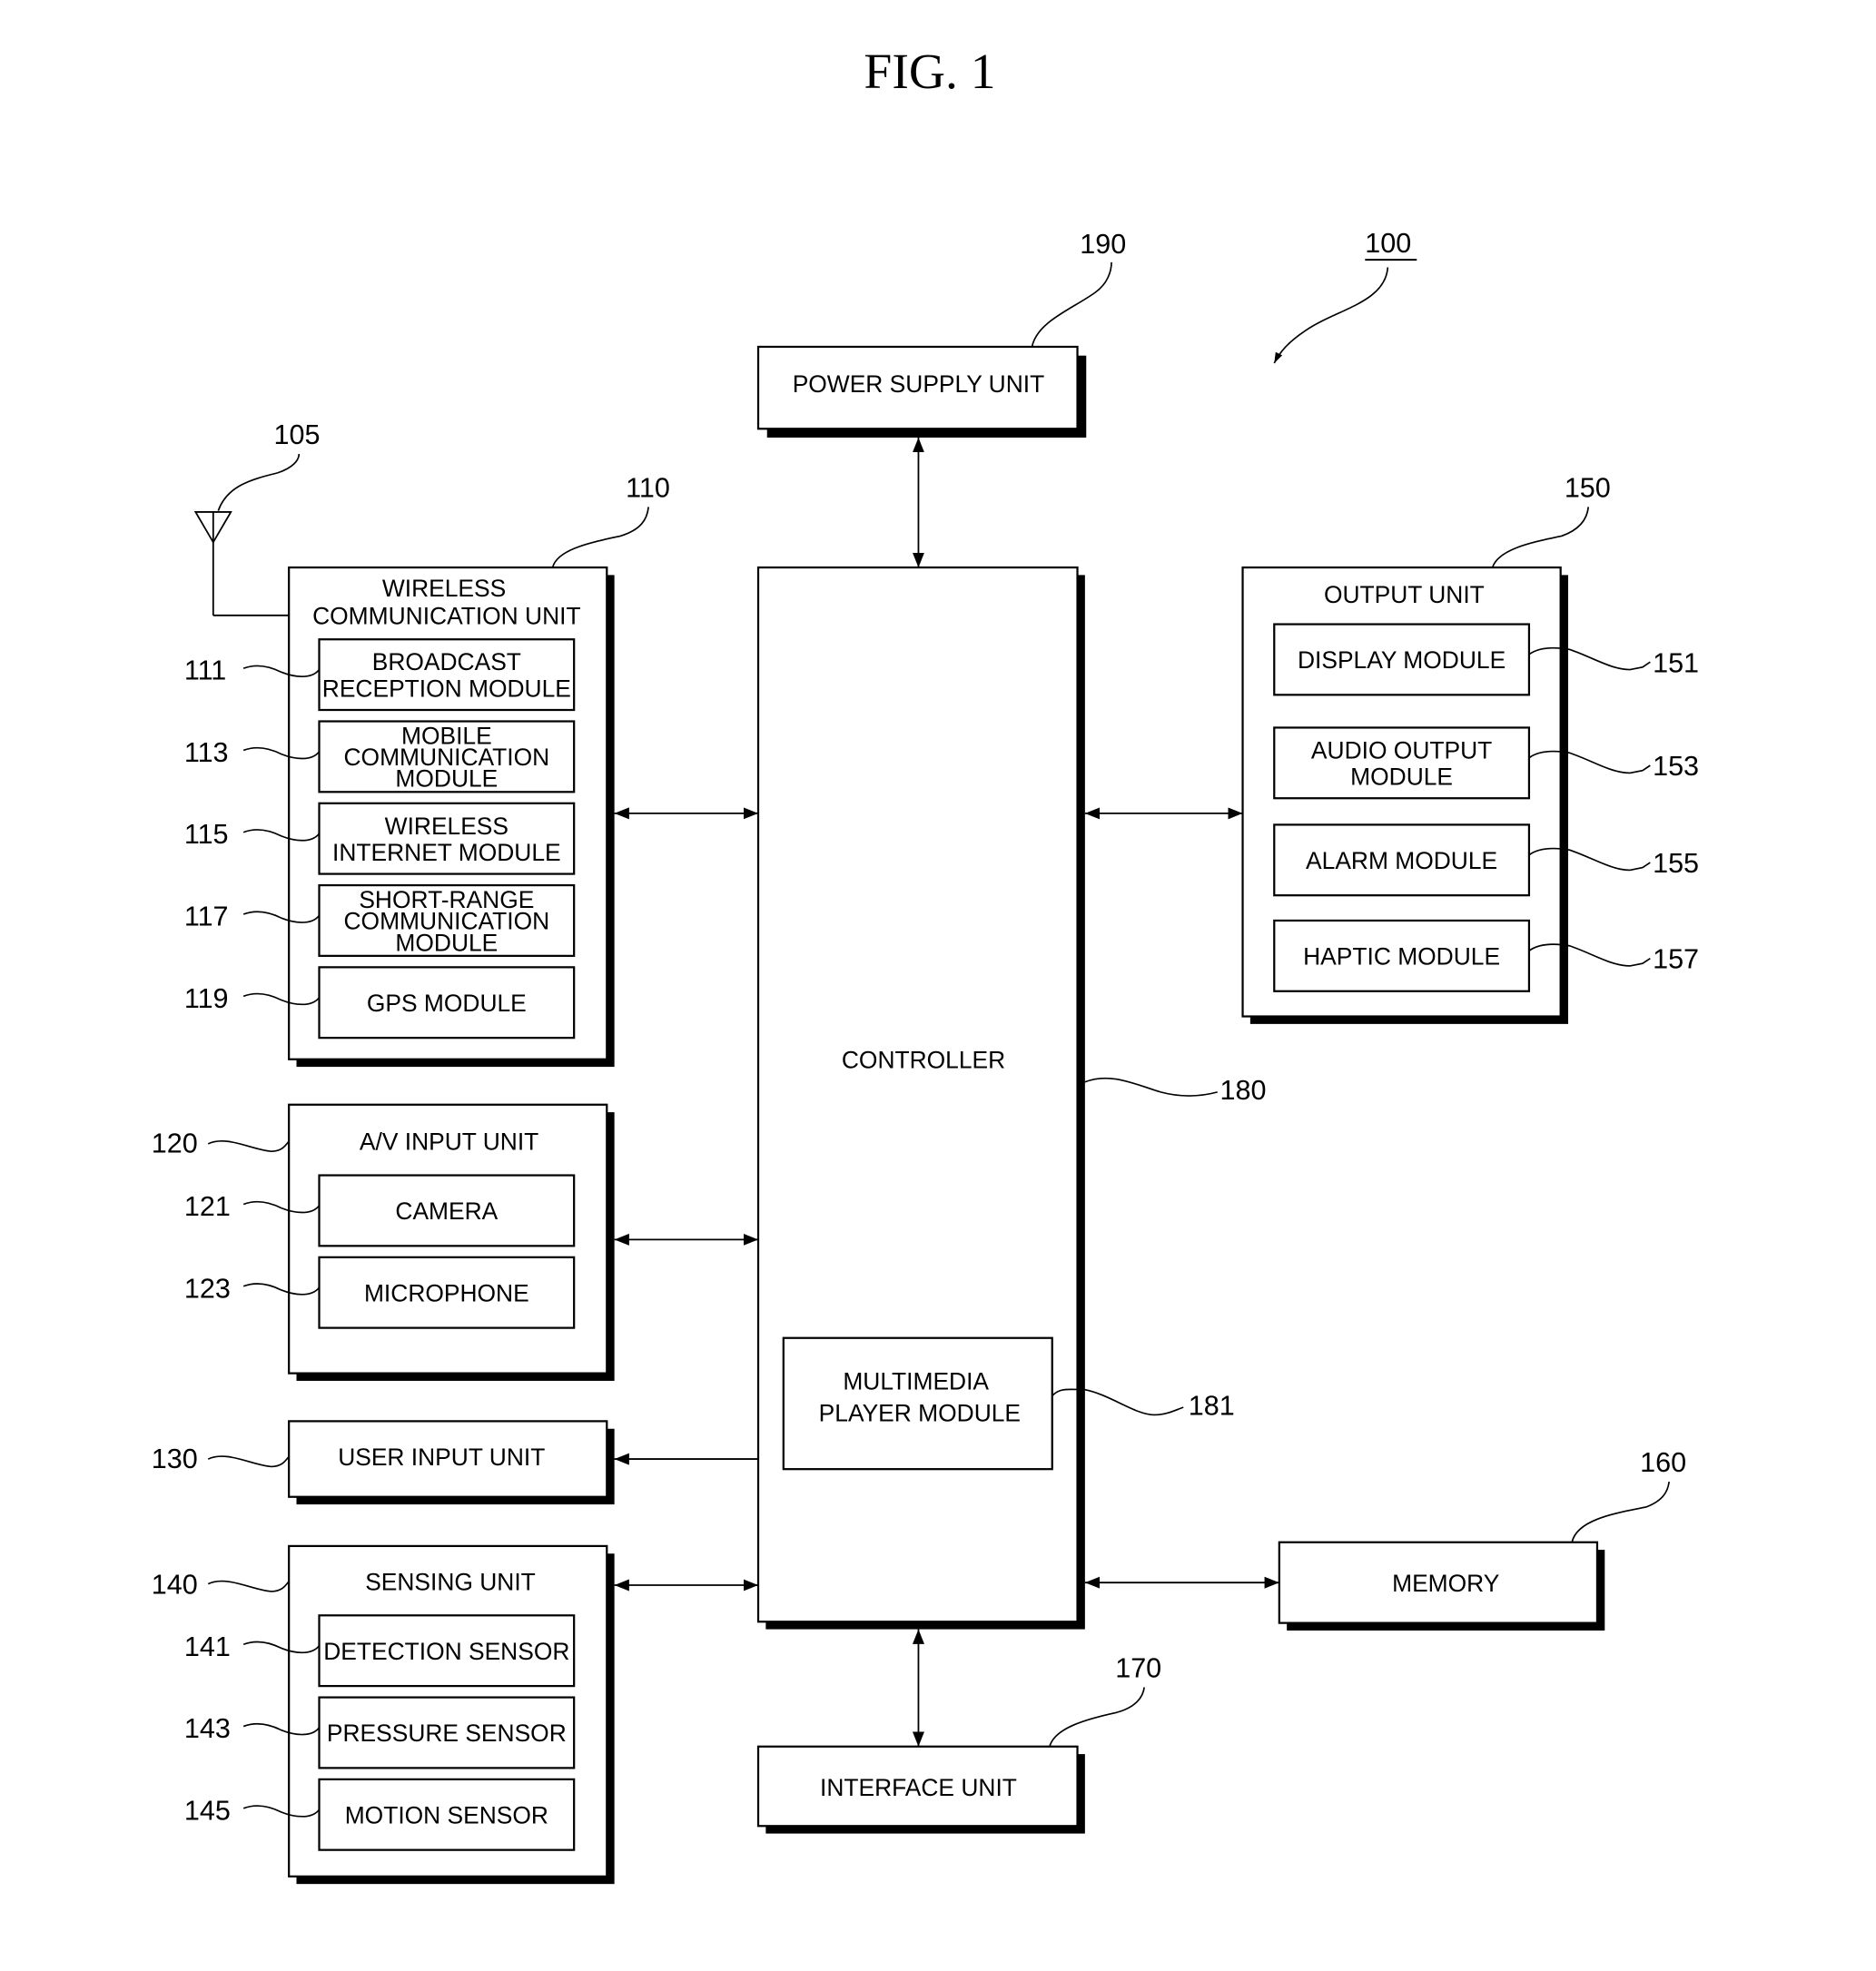  I want to click on user-input-unit: USER INPUT UNIT 130, so click(384, 1462).